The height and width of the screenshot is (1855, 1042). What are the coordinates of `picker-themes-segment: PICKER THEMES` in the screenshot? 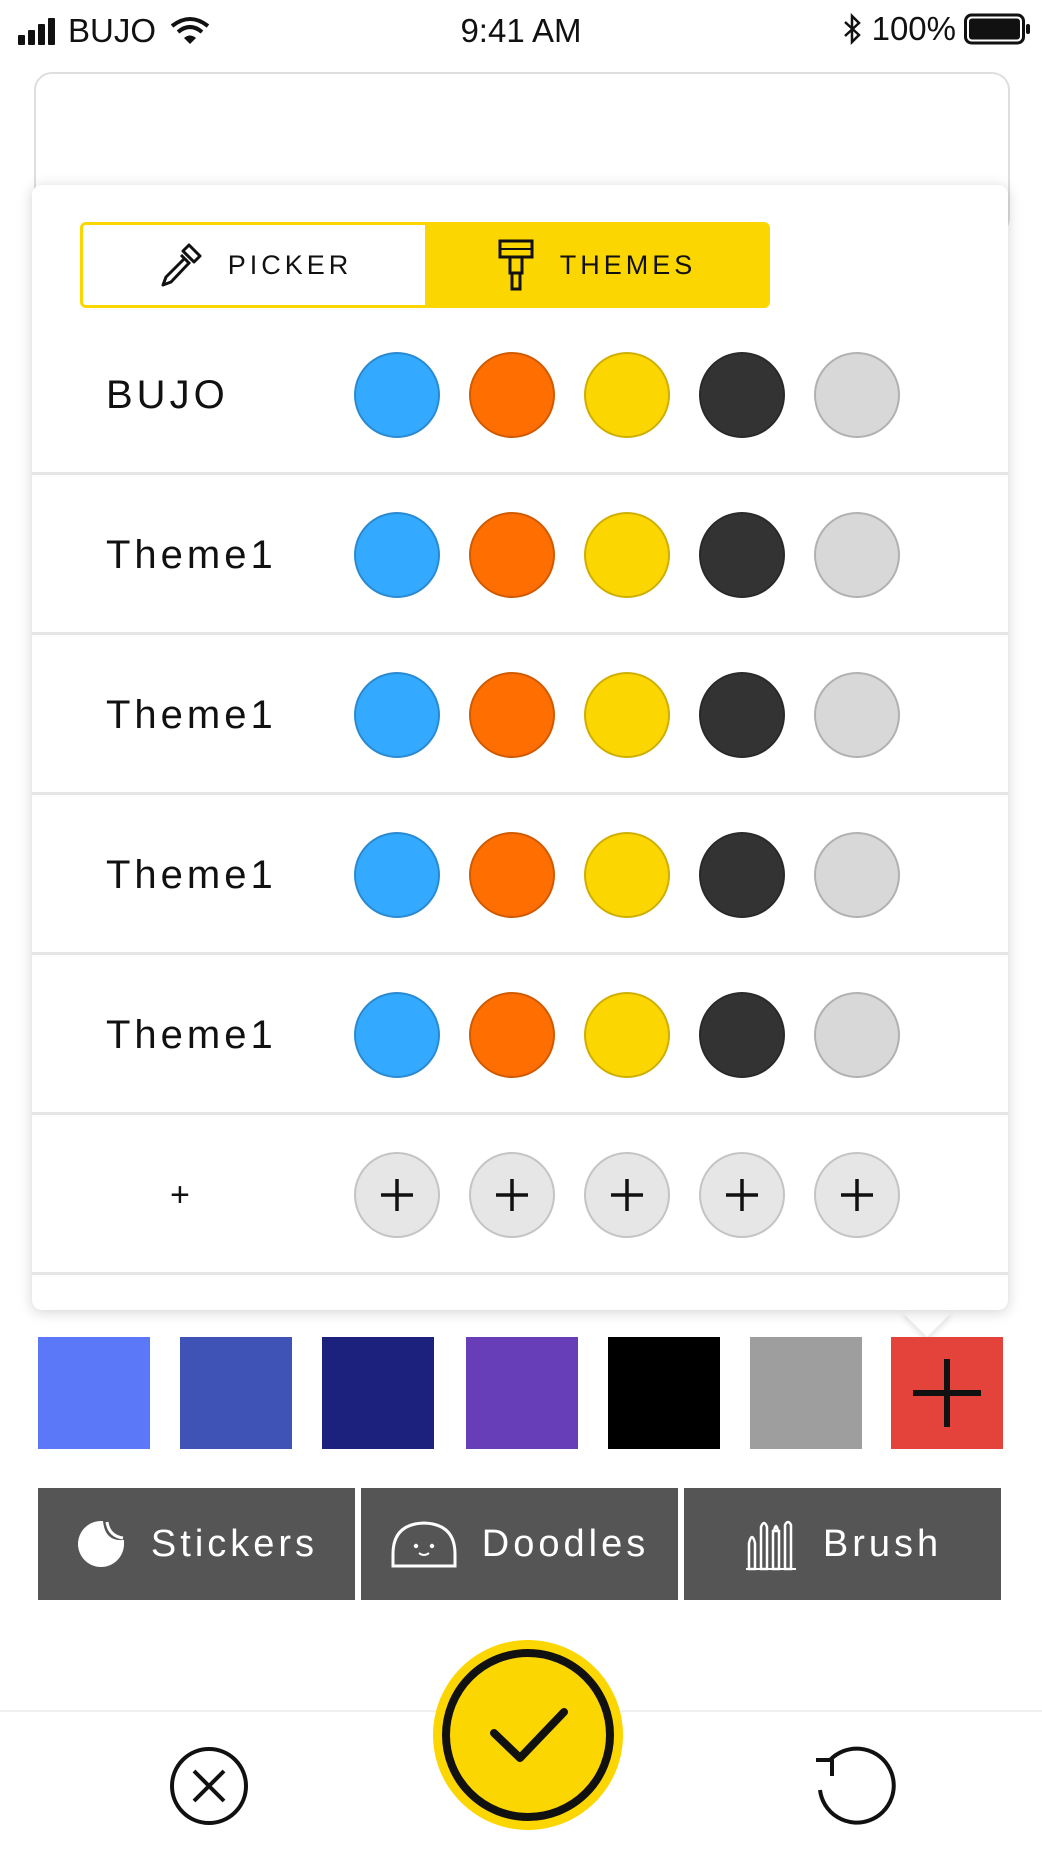 It's located at (425, 265).